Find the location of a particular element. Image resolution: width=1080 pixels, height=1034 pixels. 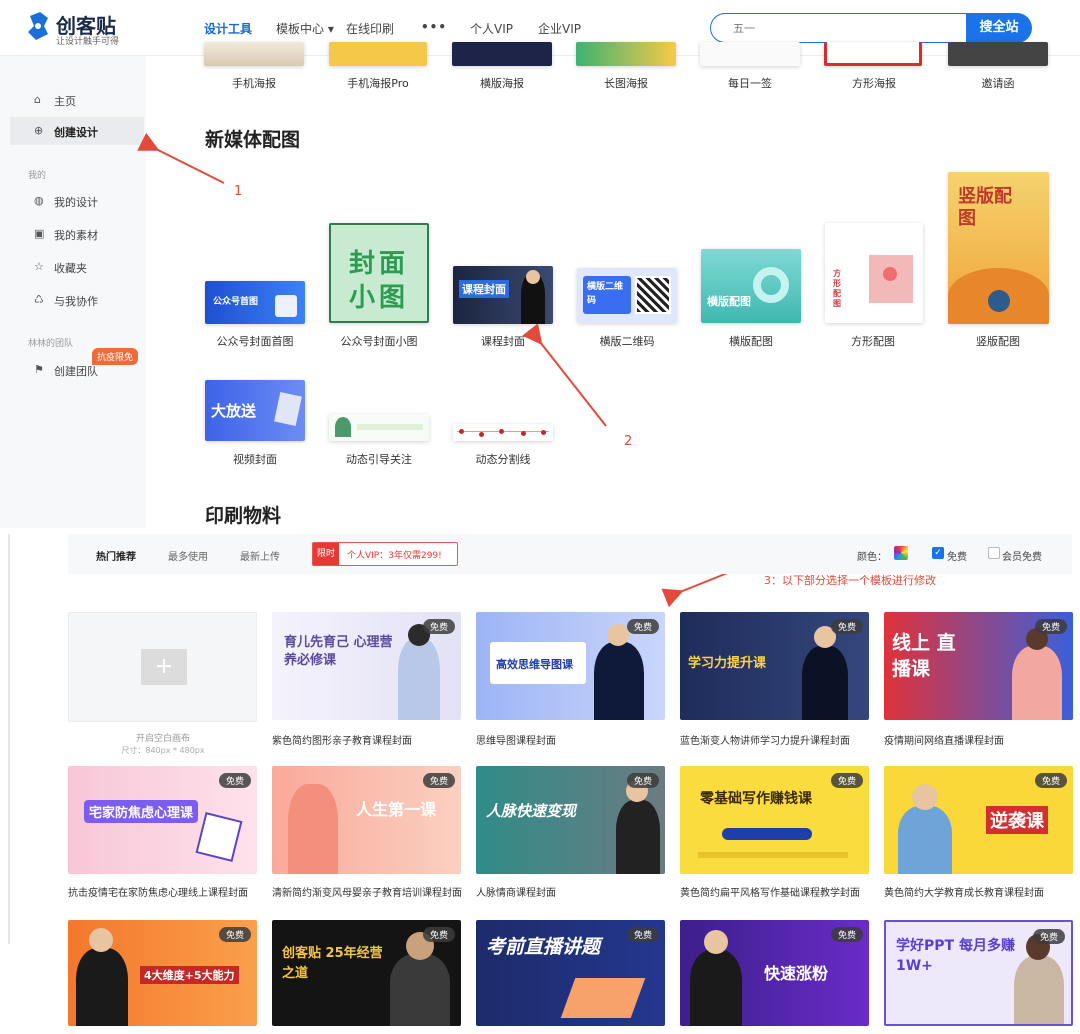

template-card: 考前直播讲题 免费 is located at coordinates (570, 973).